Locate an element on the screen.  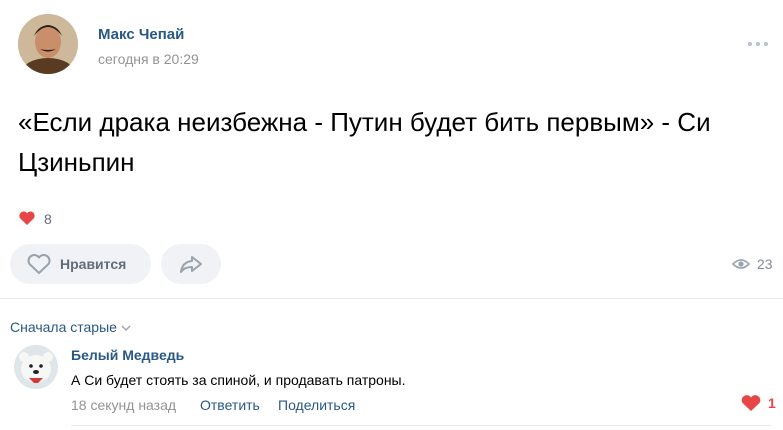
share-icon is located at coordinates (191, 264).